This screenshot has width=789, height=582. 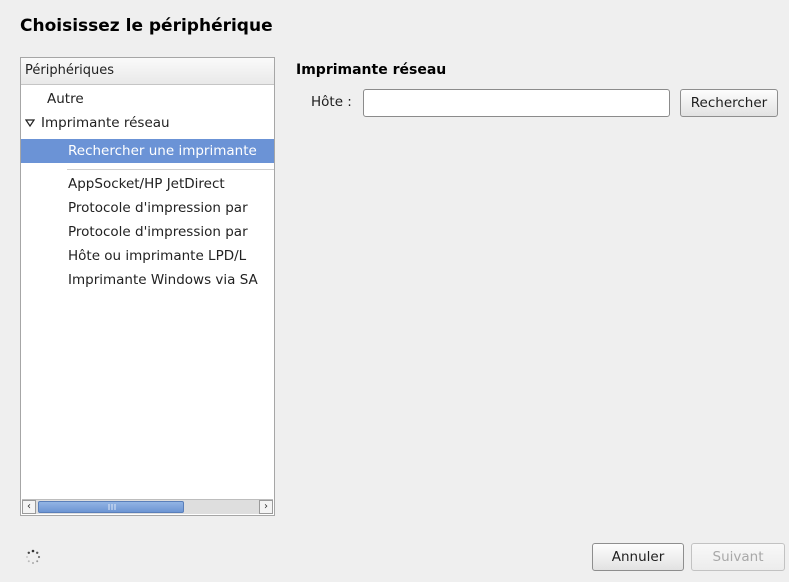 I want to click on tree-item-label: Rechercher une imprimante, so click(x=162, y=151).